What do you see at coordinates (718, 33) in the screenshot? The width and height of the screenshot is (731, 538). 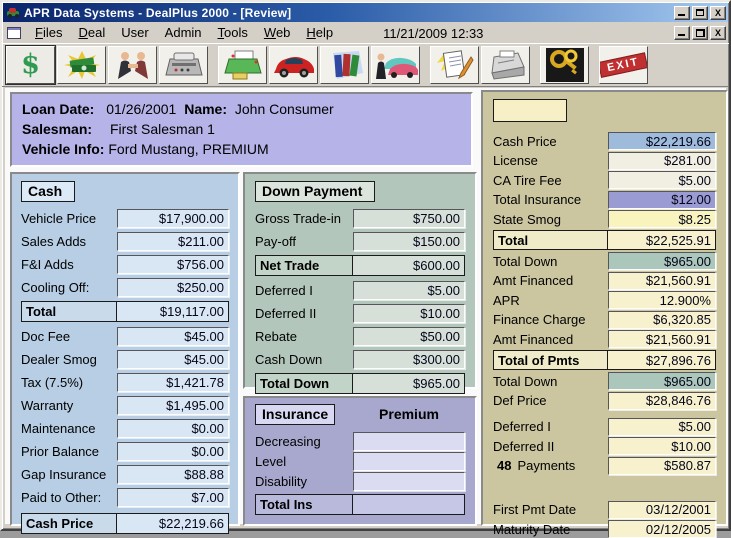 I see `mdi-close-button: X` at bounding box center [718, 33].